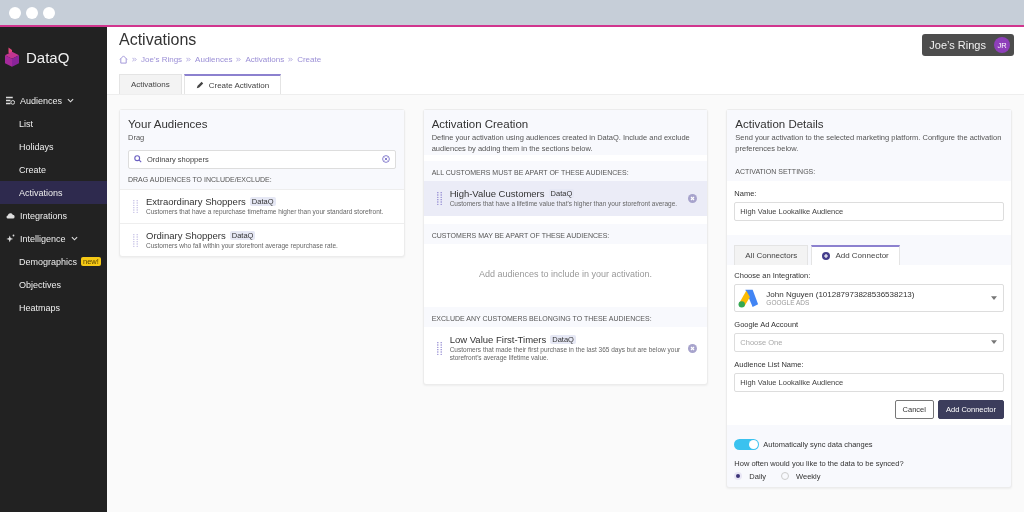 The image size is (1024, 512). Describe the element at coordinates (53, 123) in the screenshot. I see `sidebar-item: List` at that location.